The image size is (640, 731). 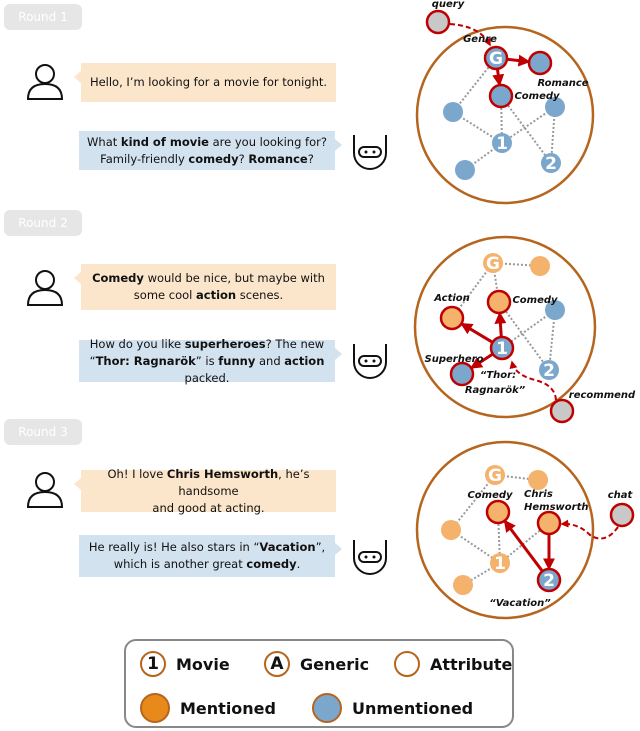 What do you see at coordinates (549, 523) in the screenshot?
I see `graph-node-ch` at bounding box center [549, 523].